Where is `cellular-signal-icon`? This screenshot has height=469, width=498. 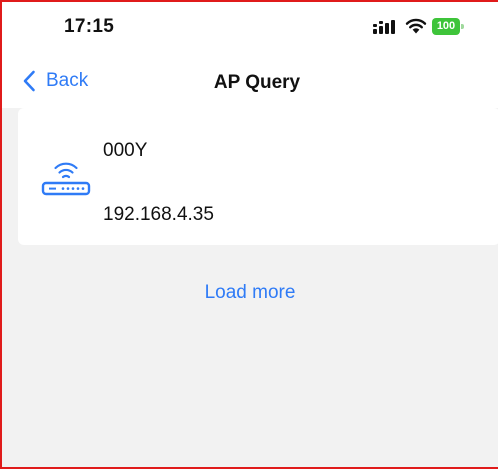 cellular-signal-icon is located at coordinates (384, 27).